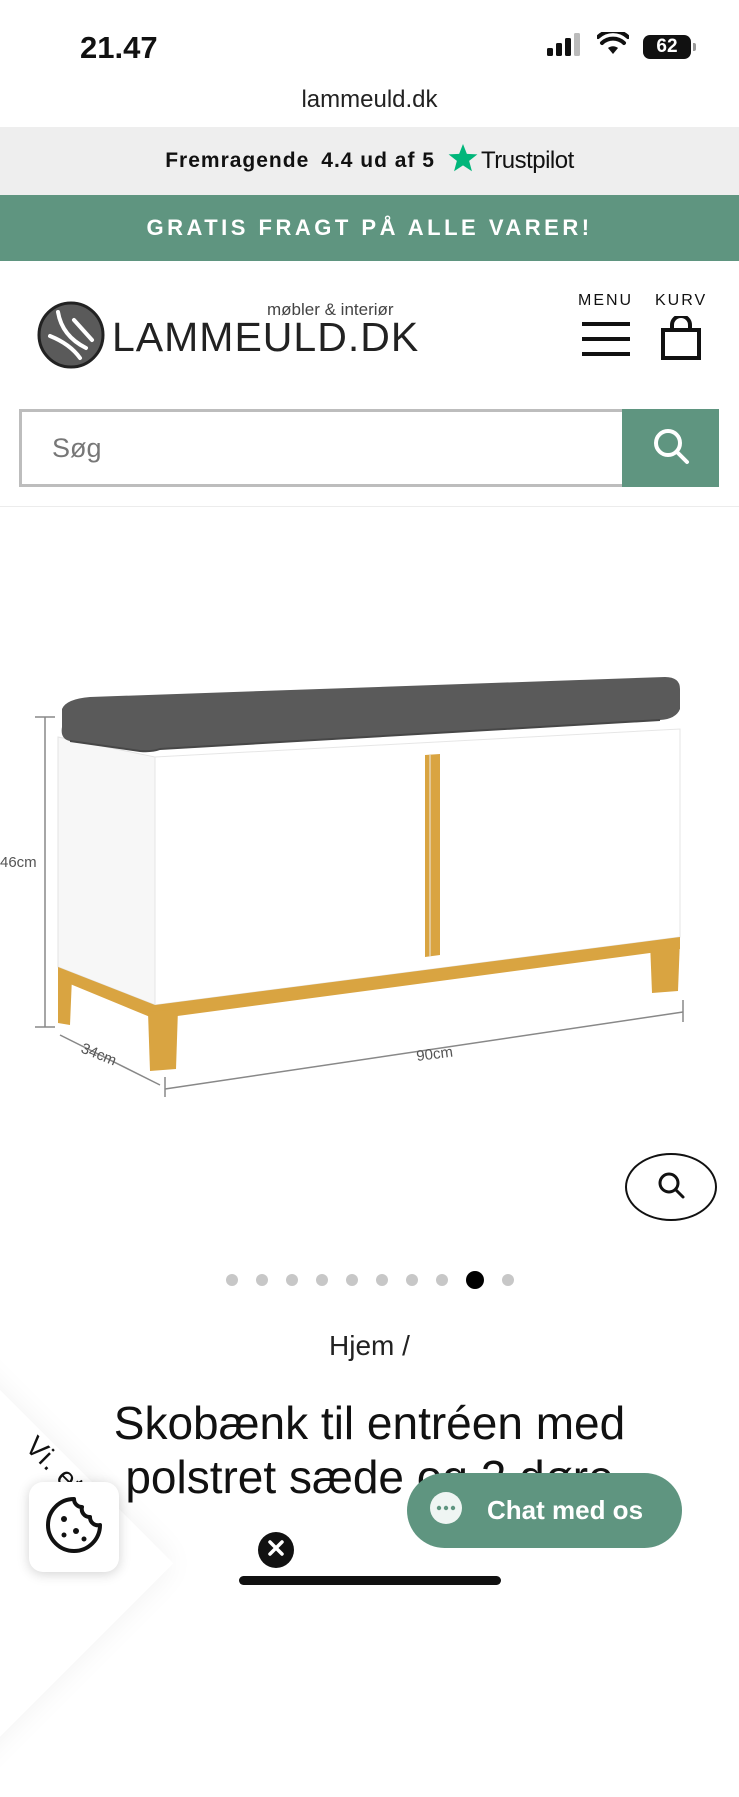 Image resolution: width=739 pixels, height=1797 pixels. I want to click on menu-label: MENU, so click(606, 300).